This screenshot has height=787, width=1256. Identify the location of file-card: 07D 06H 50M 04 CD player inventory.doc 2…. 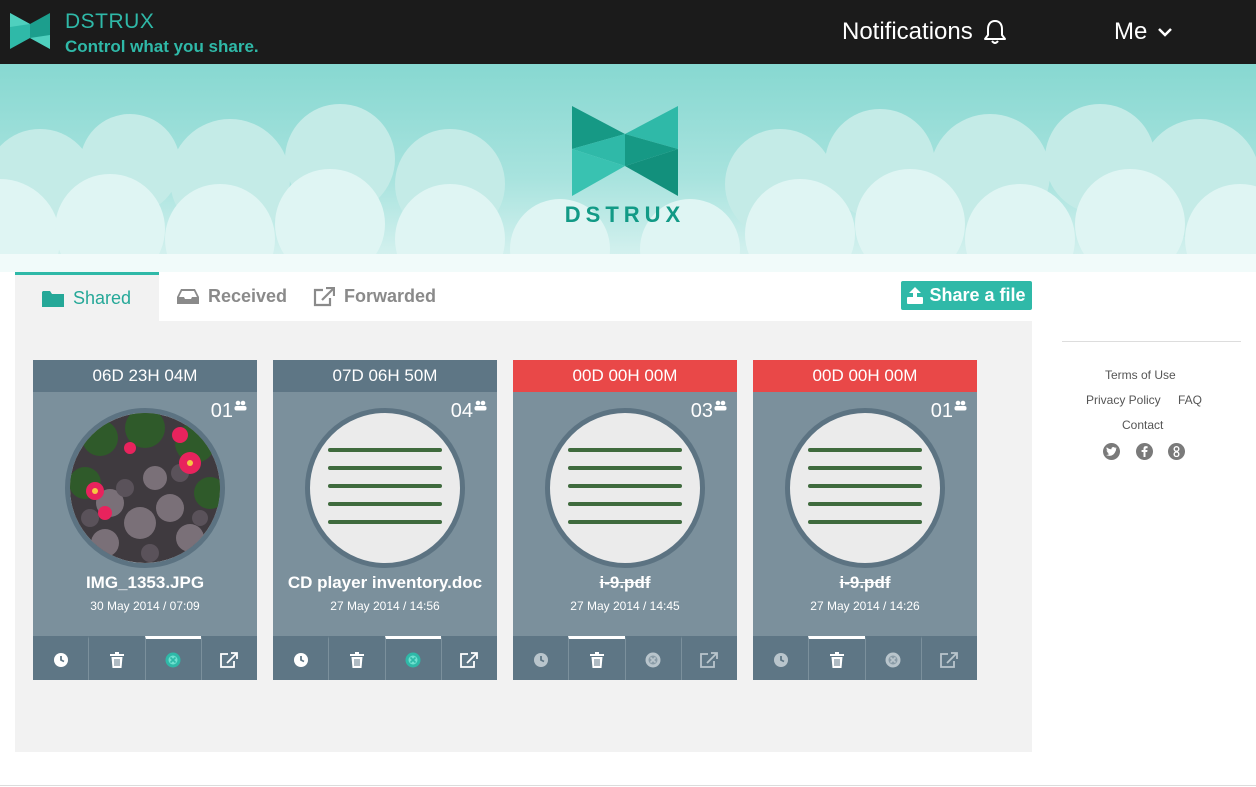
(385, 520).